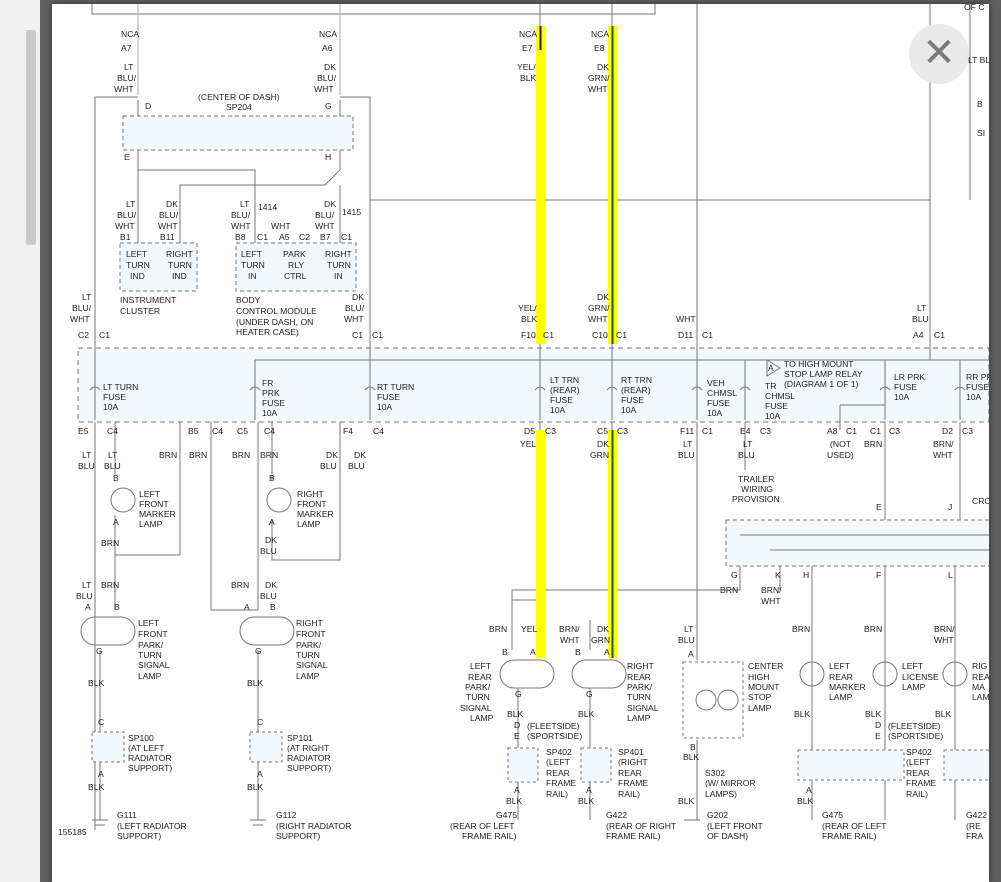  What do you see at coordinates (771, 590) in the screenshot?
I see `wire-color: BRN/` at bounding box center [771, 590].